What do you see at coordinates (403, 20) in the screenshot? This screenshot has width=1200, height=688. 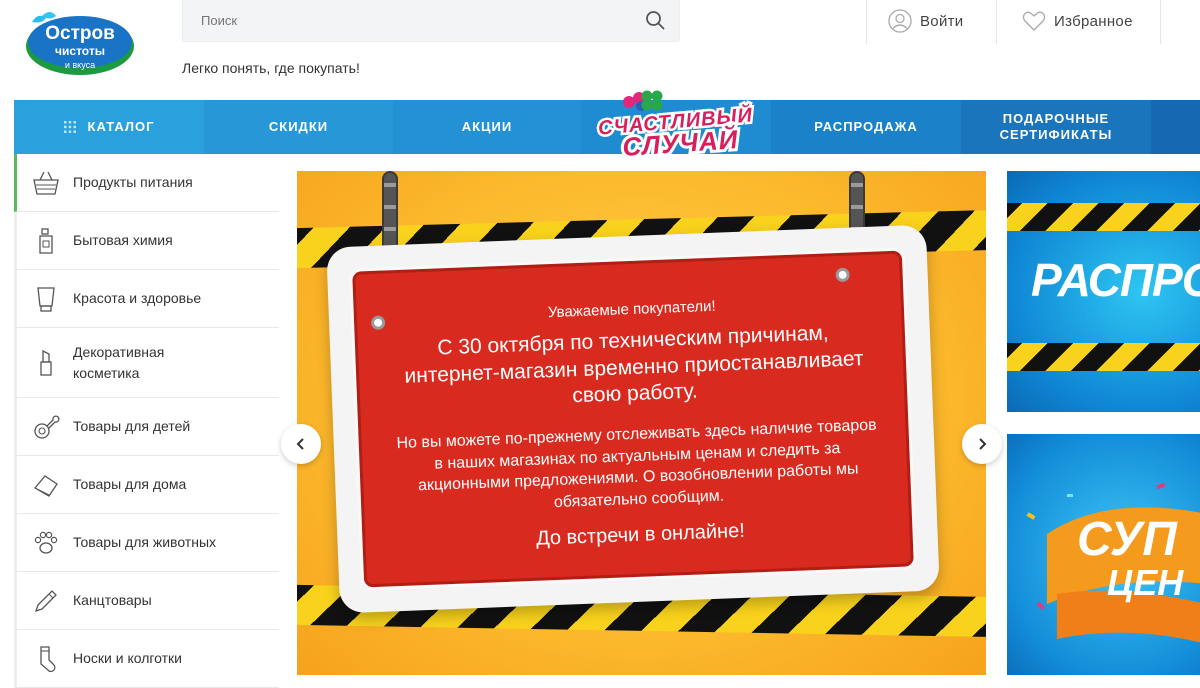 I see `search-input` at bounding box center [403, 20].